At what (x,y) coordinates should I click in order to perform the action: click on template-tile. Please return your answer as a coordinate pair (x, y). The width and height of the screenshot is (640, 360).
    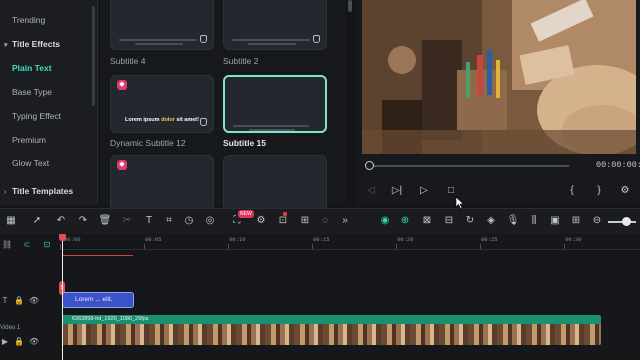
    Looking at the image, I should click on (275, 184).